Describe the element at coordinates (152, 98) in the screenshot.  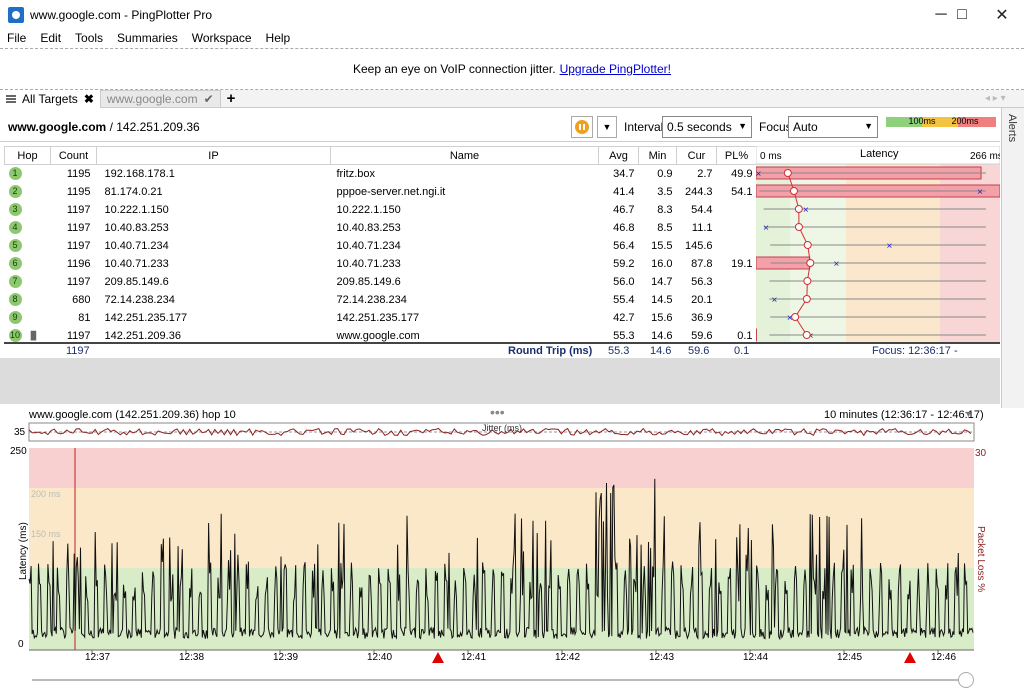
I see `tab-label: www.google.com` at that location.